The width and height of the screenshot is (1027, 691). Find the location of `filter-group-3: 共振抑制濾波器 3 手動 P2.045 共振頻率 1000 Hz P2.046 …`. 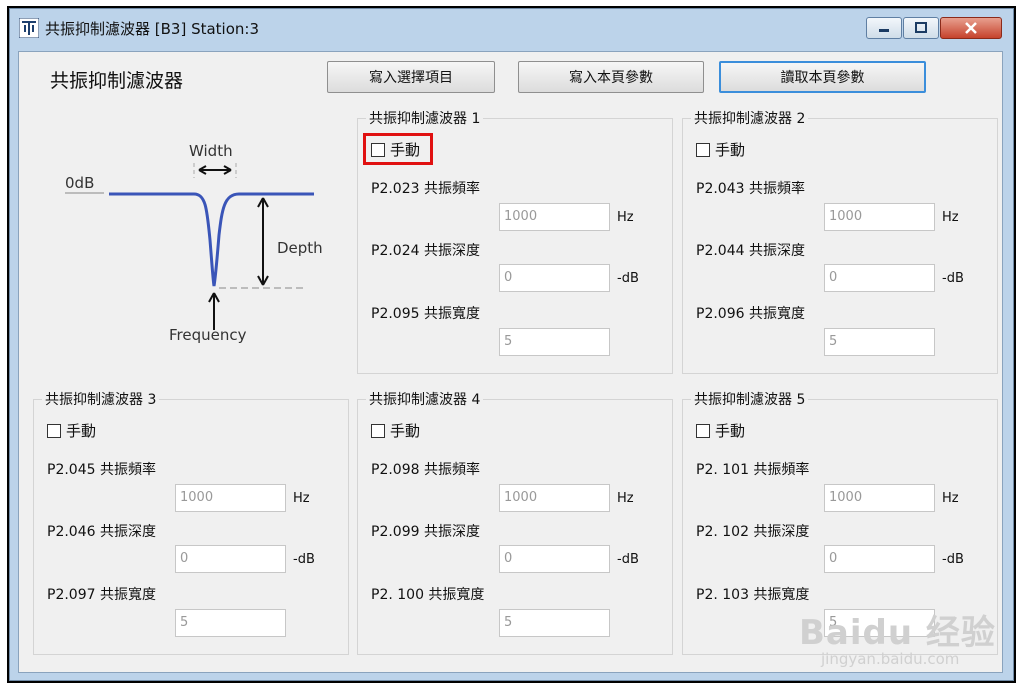

filter-group-3: 共振抑制濾波器 3 手動 P2.045 共振頻率 1000 Hz P2.046 … is located at coordinates (191, 523).